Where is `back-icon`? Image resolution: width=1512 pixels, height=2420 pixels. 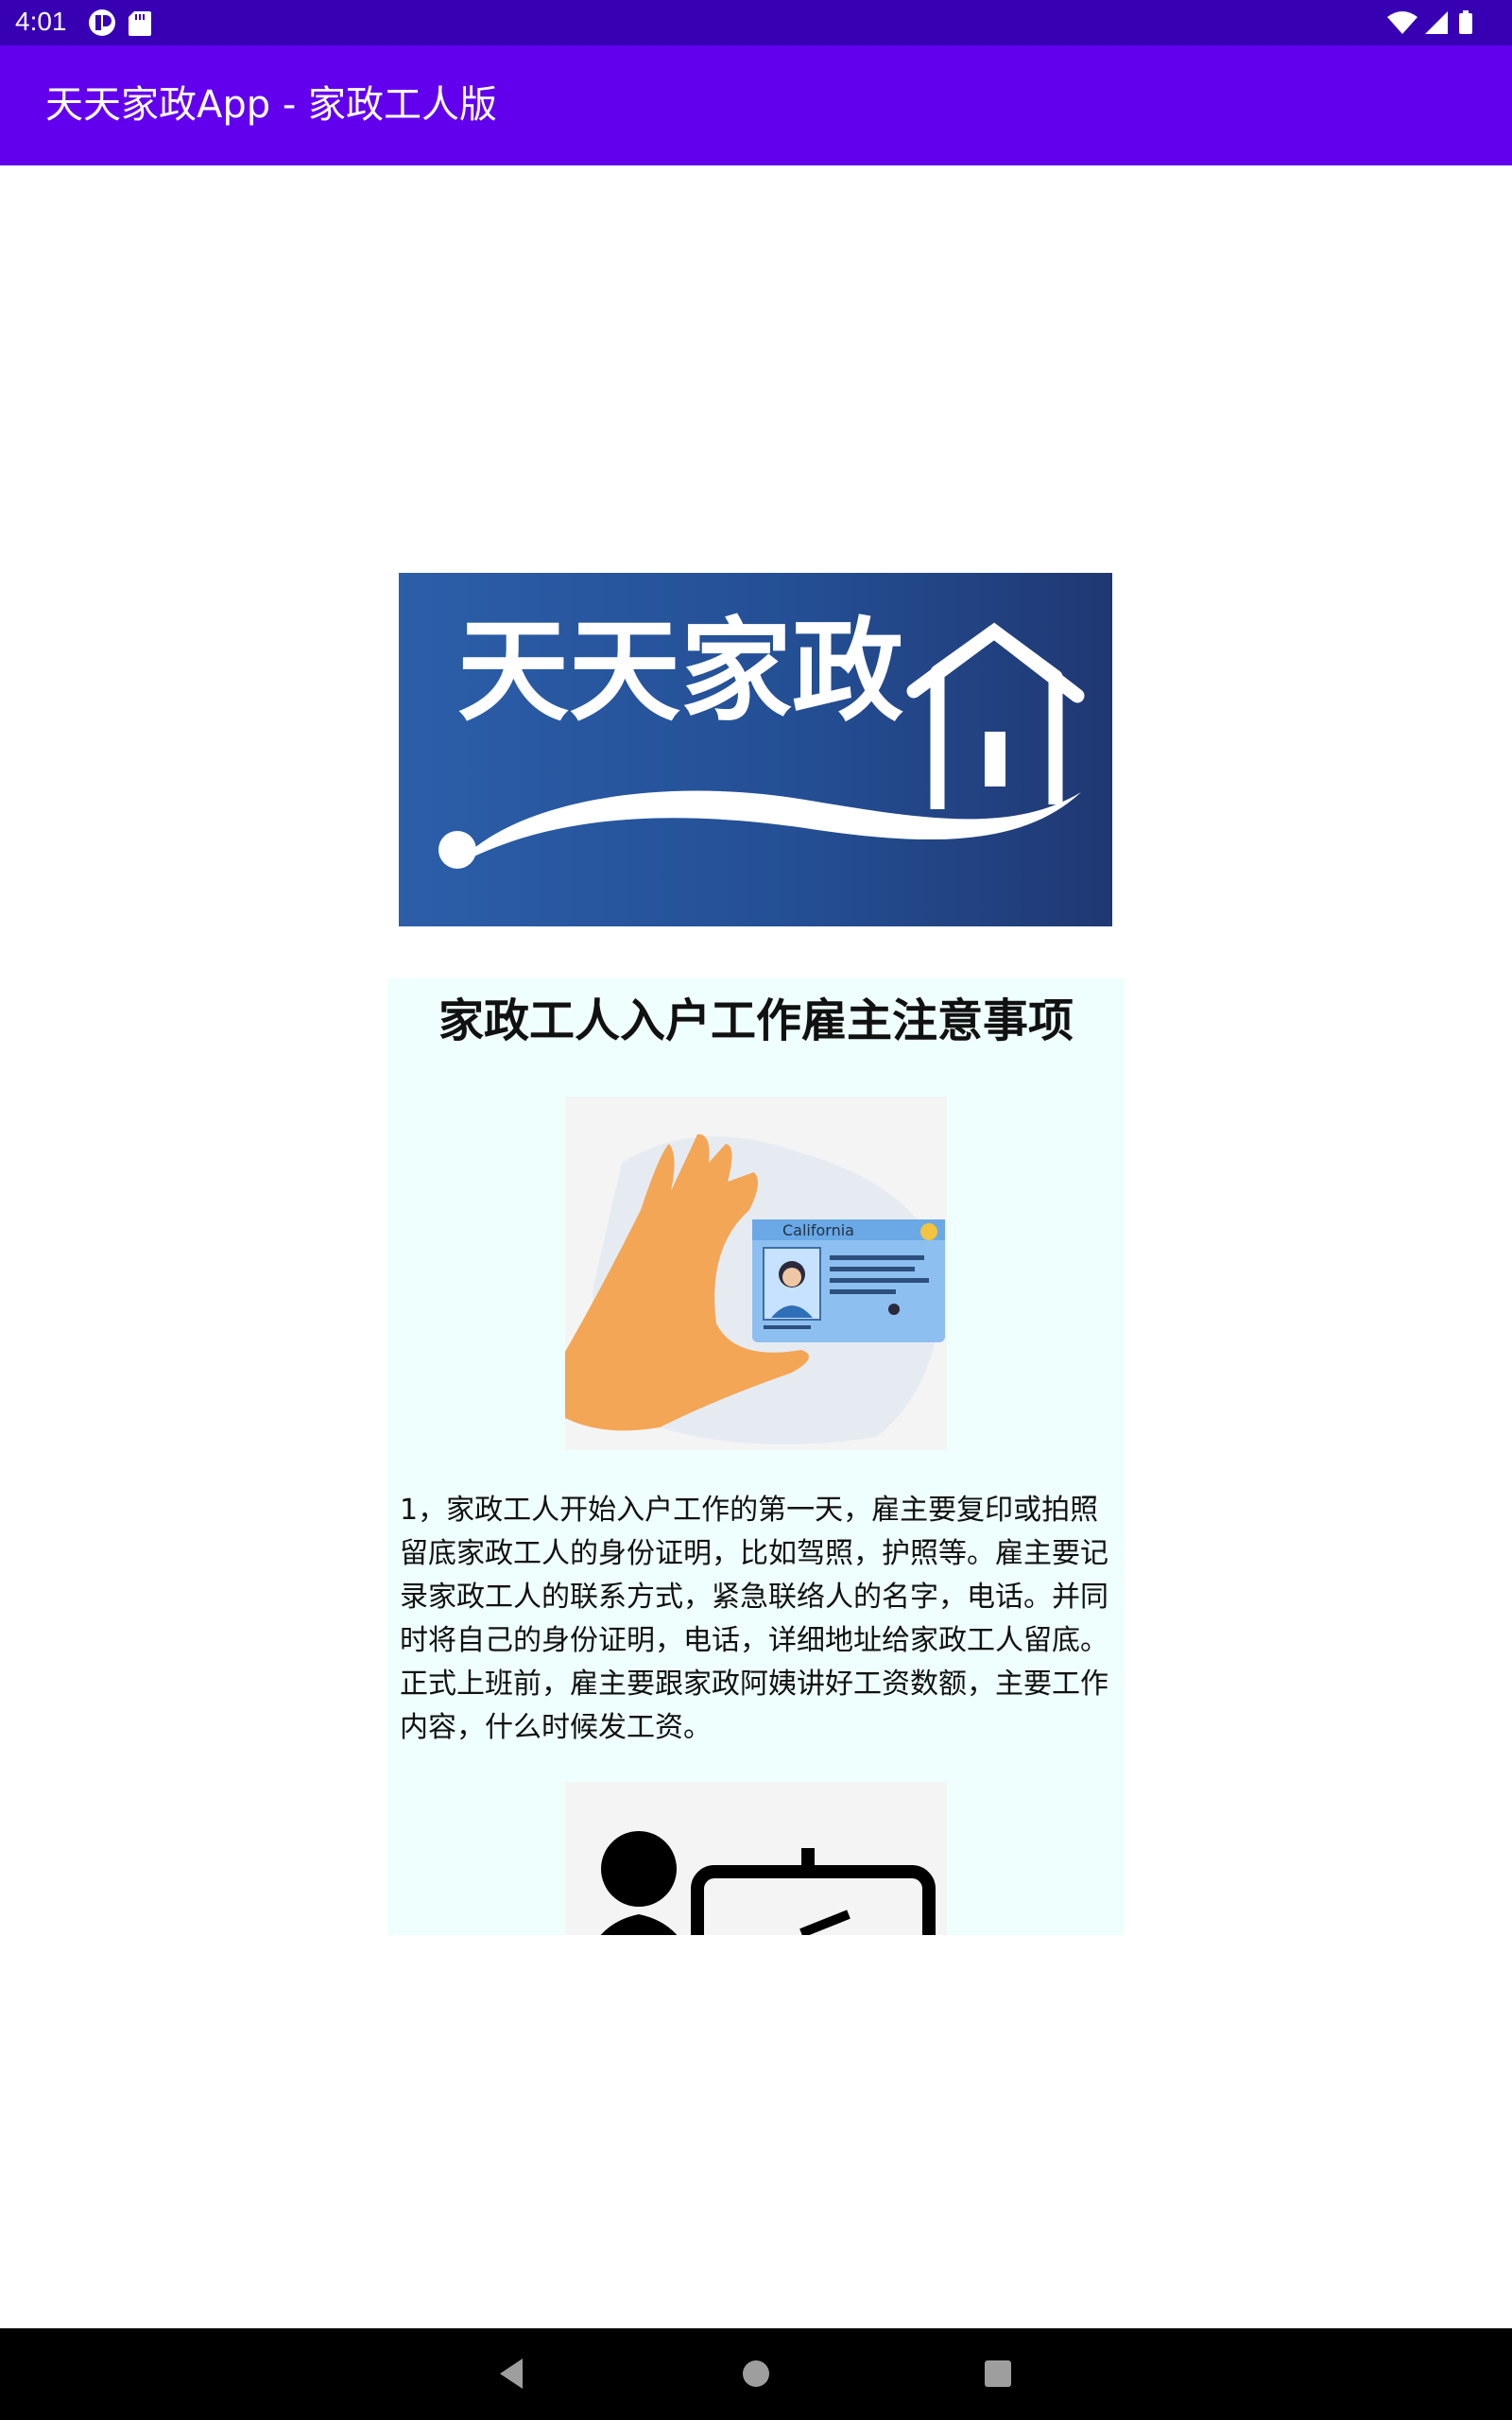 back-icon is located at coordinates (511, 2374).